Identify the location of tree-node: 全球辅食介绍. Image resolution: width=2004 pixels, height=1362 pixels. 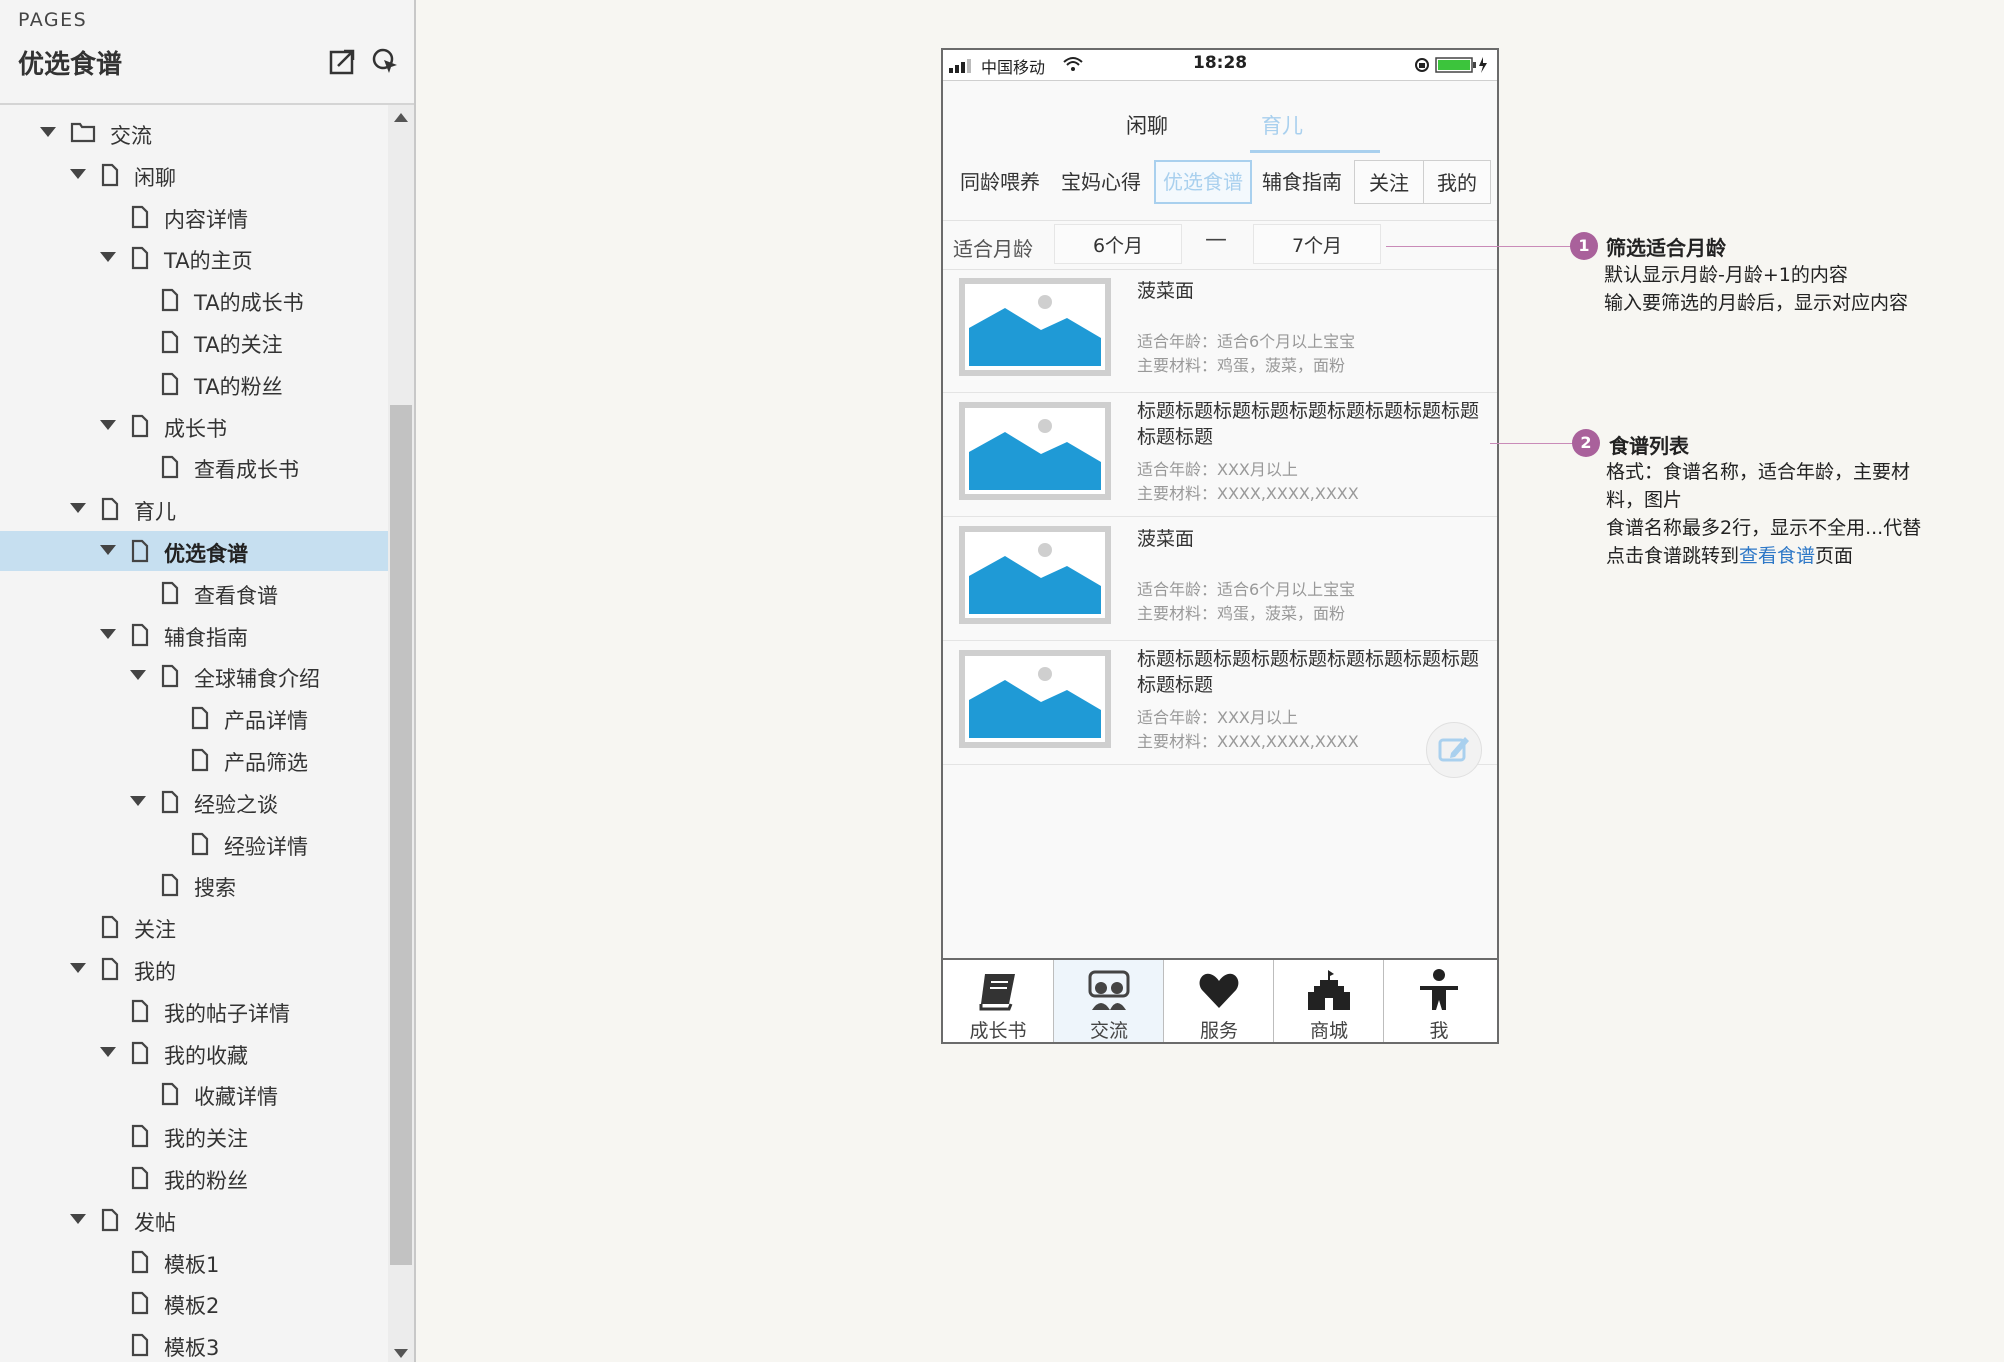
(194, 676).